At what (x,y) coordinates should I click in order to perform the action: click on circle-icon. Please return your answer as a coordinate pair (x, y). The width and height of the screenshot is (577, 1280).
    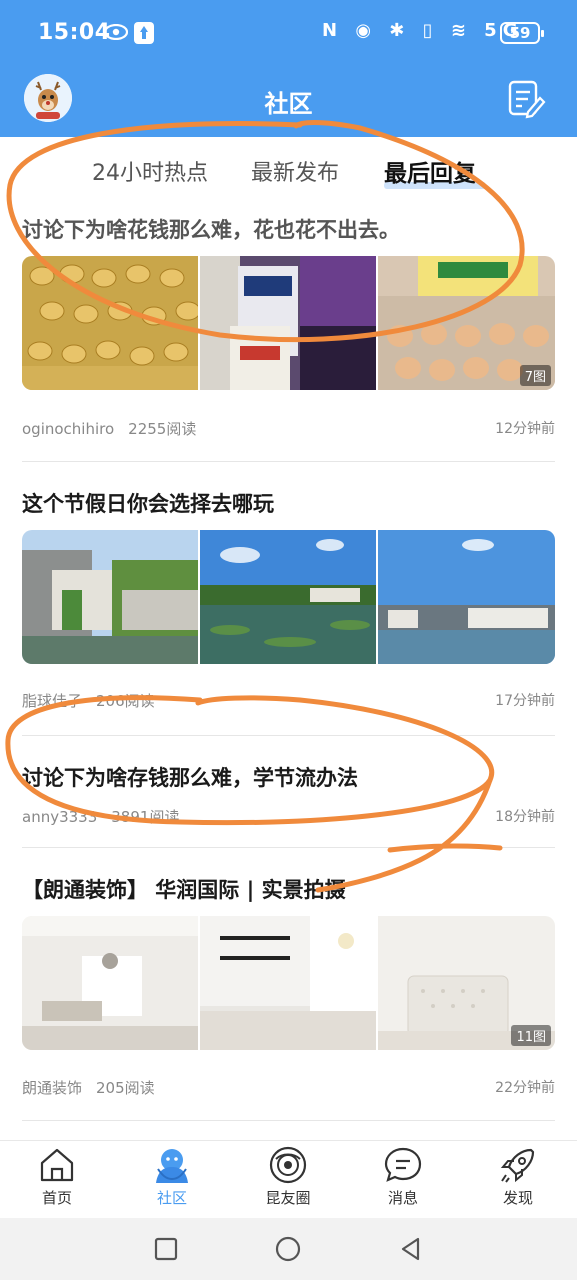
    Looking at the image, I should click on (288, 1165).